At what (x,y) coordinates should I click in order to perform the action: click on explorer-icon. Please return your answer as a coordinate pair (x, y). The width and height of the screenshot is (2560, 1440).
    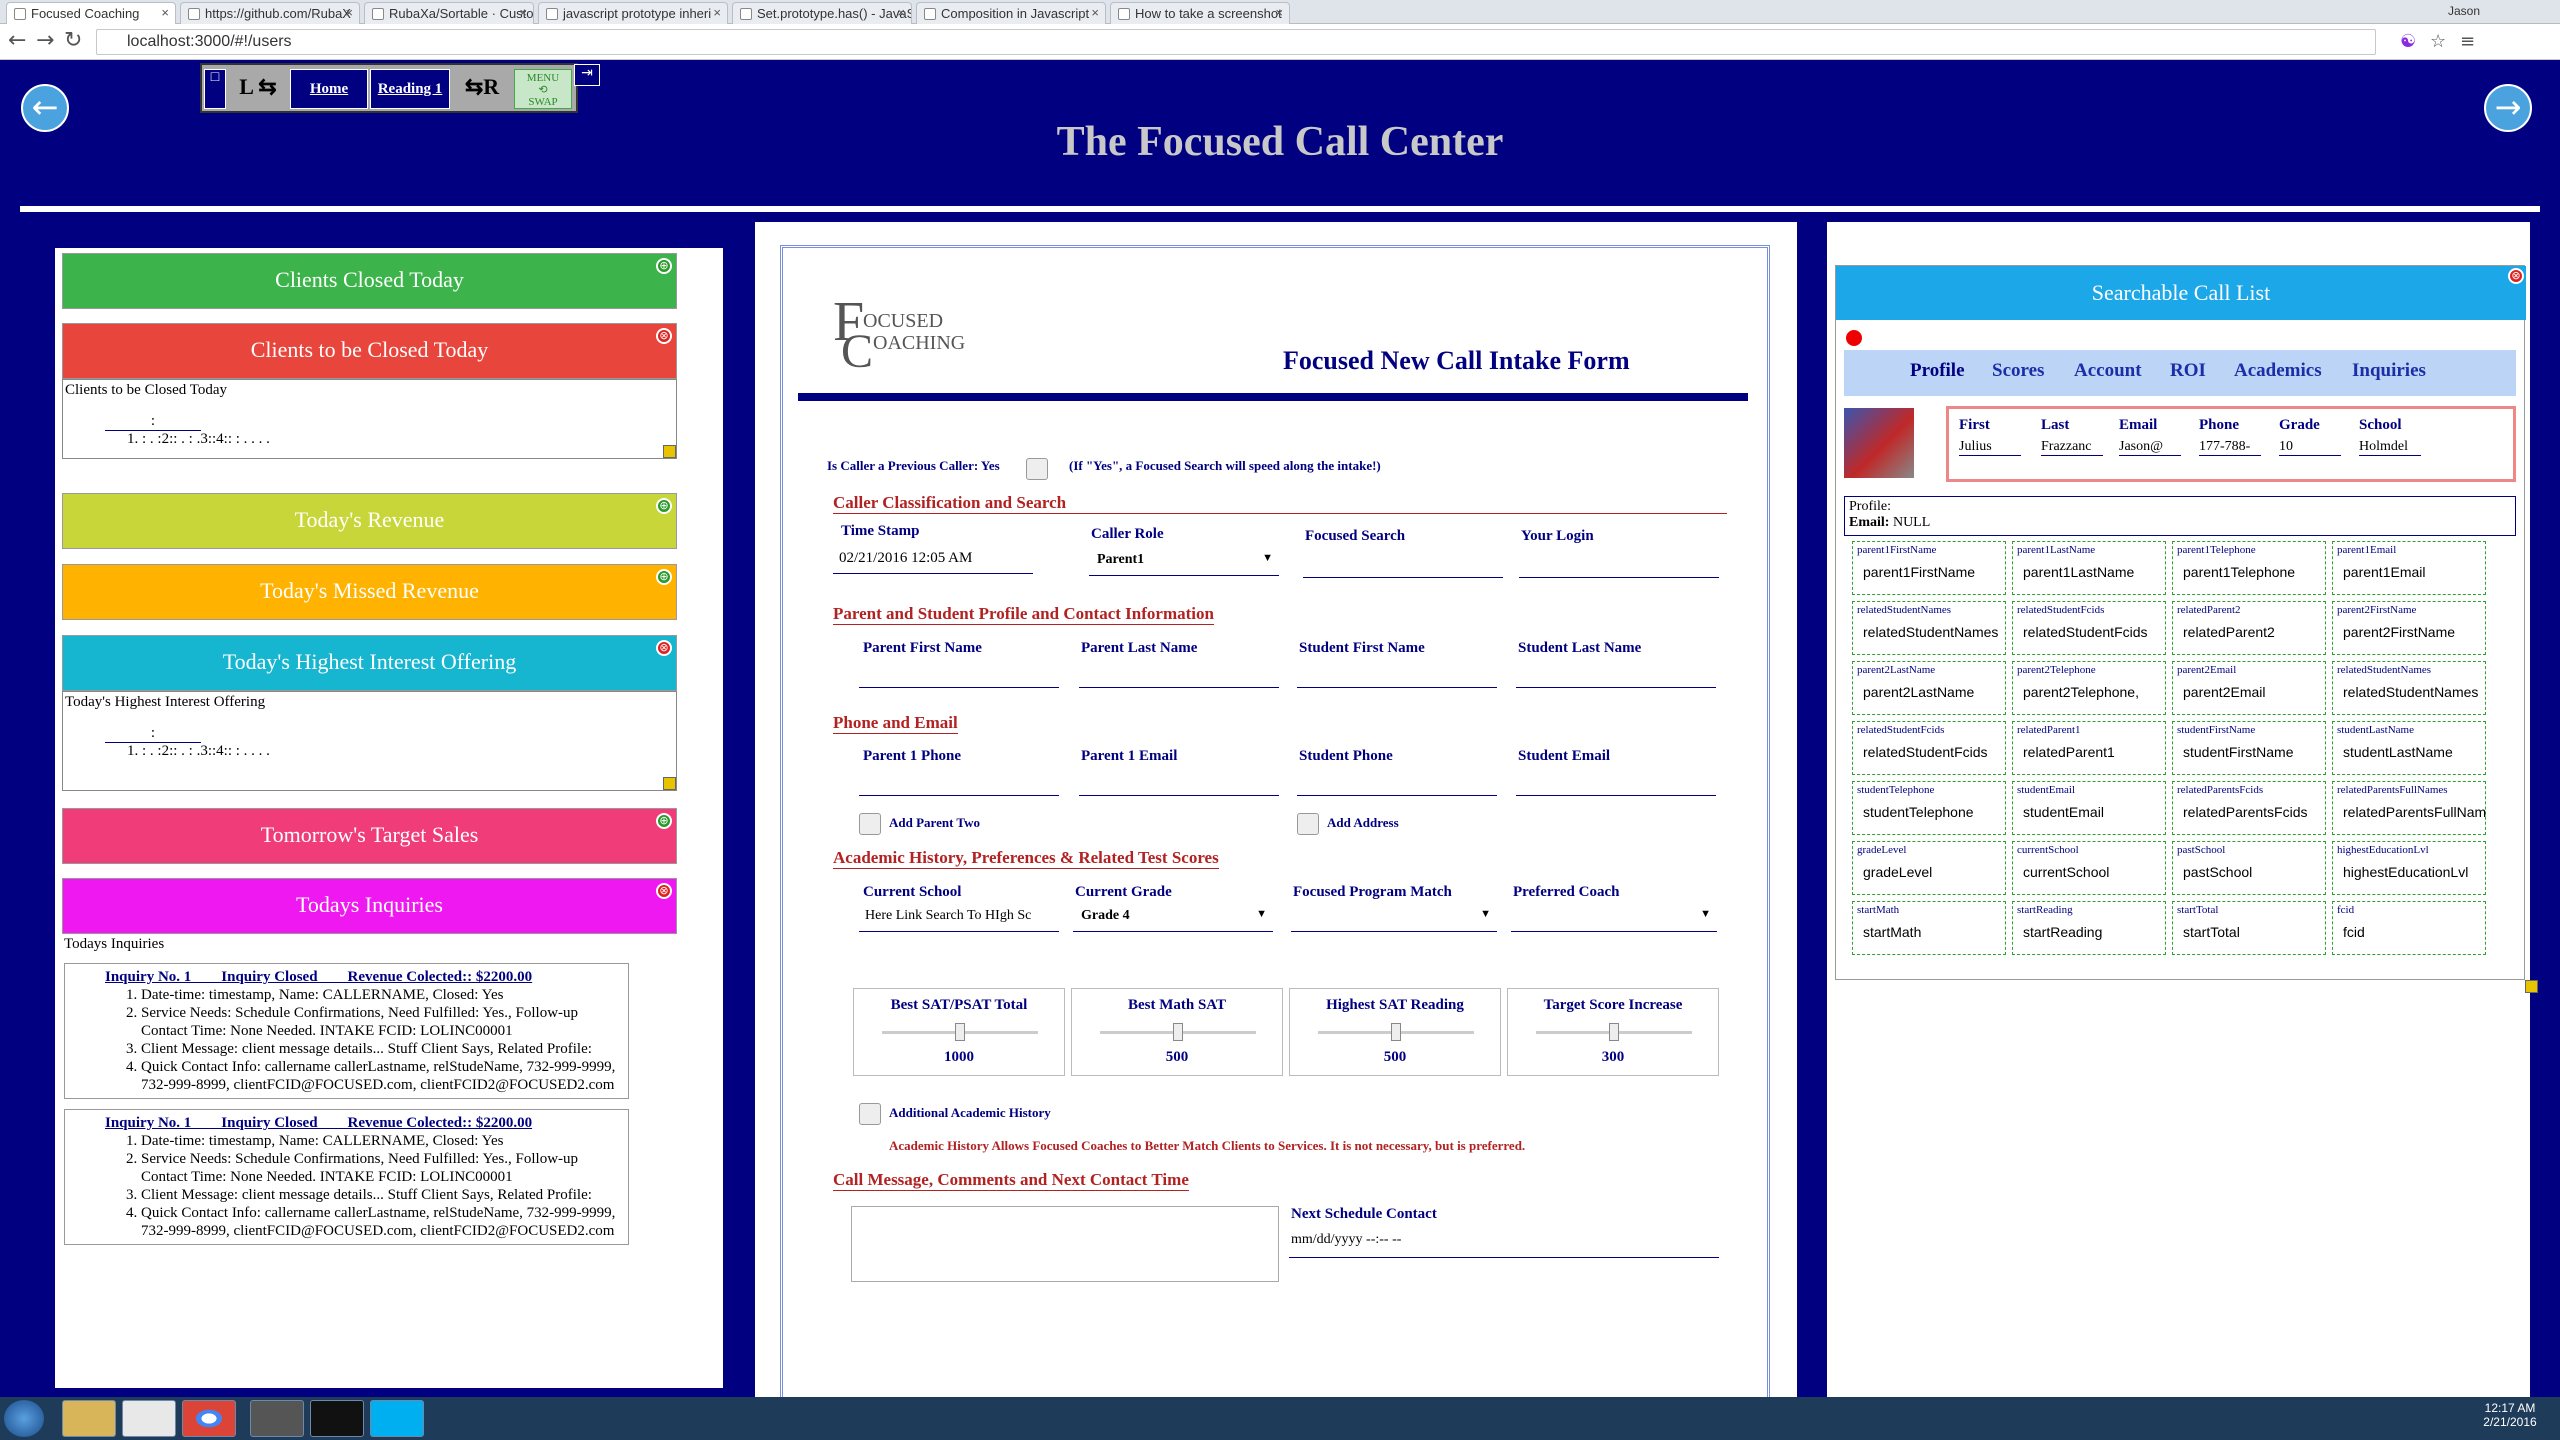
    Looking at the image, I should click on (89, 1418).